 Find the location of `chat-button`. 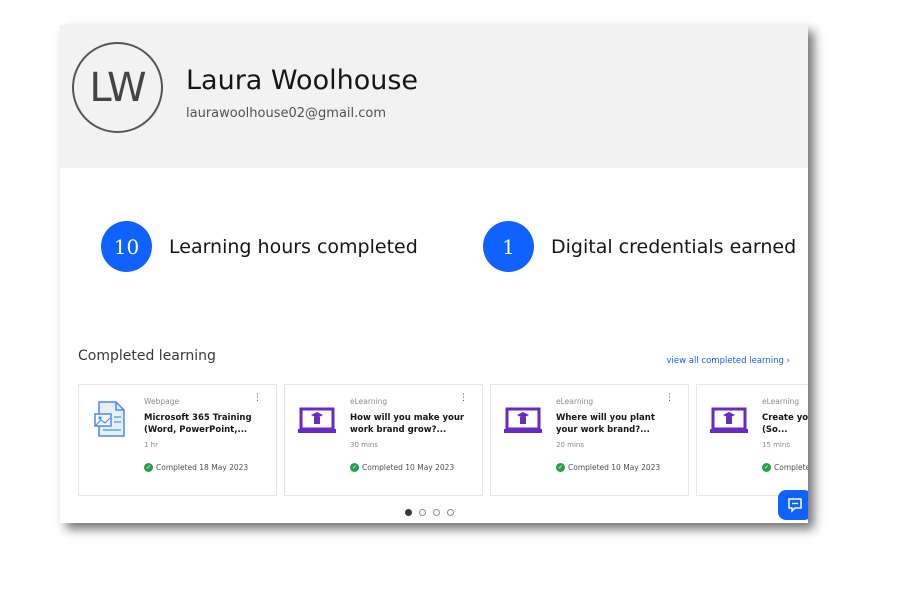

chat-button is located at coordinates (793, 505).